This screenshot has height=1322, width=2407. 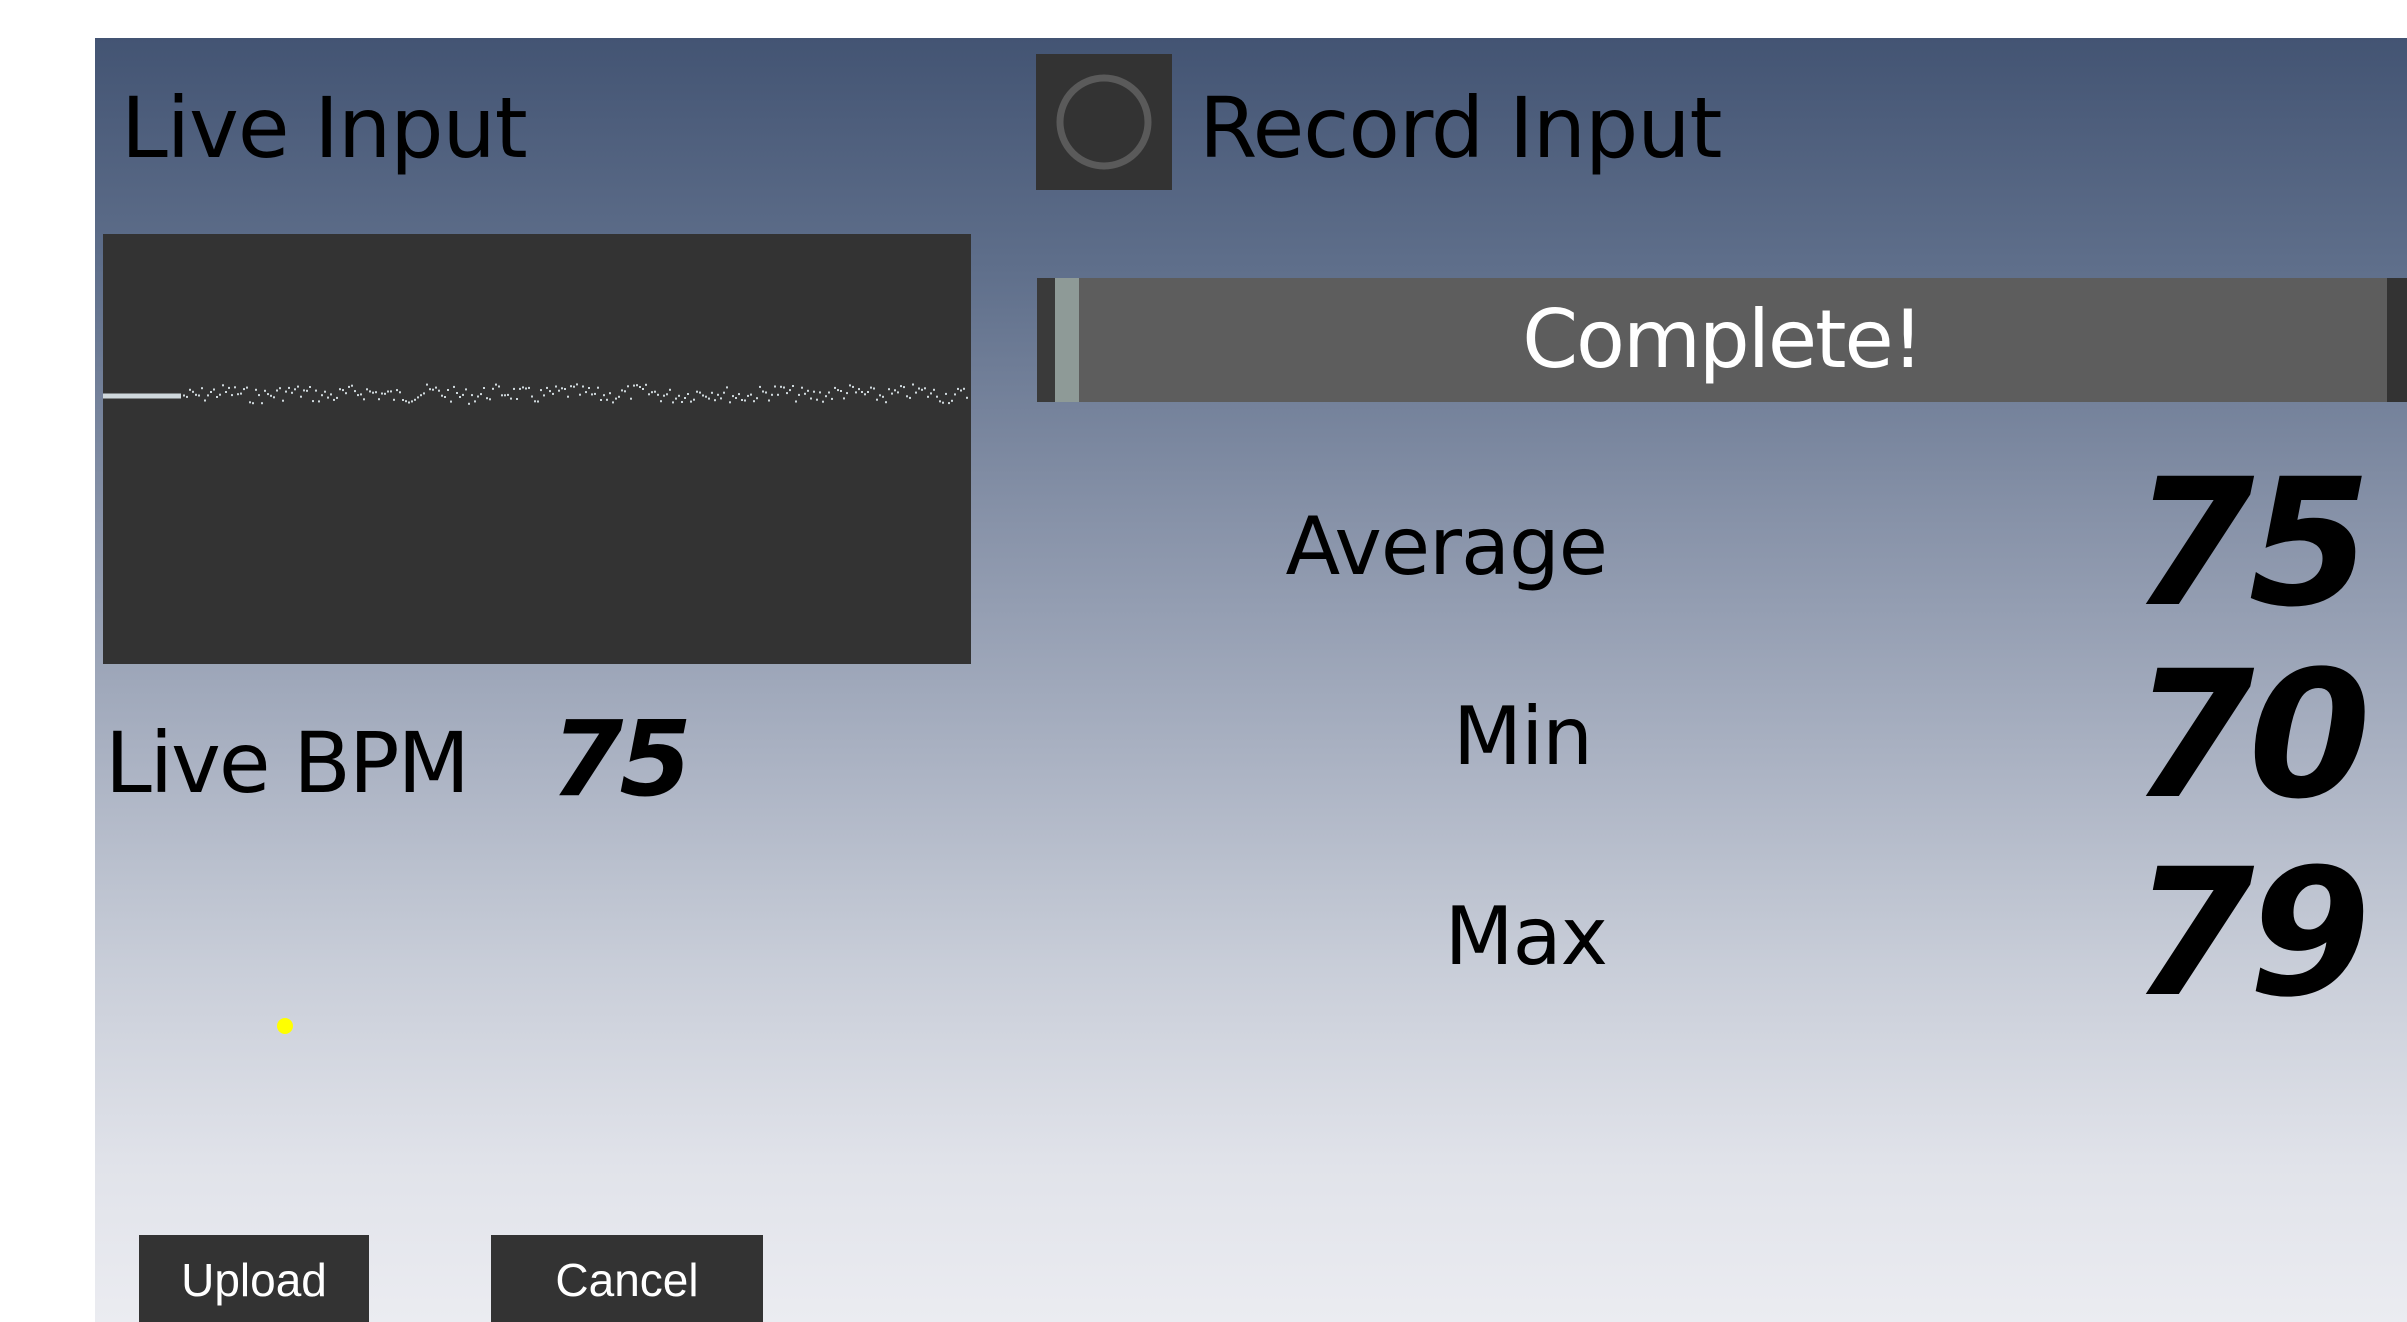 What do you see at coordinates (1523, 736) in the screenshot?
I see `min-label: Min` at bounding box center [1523, 736].